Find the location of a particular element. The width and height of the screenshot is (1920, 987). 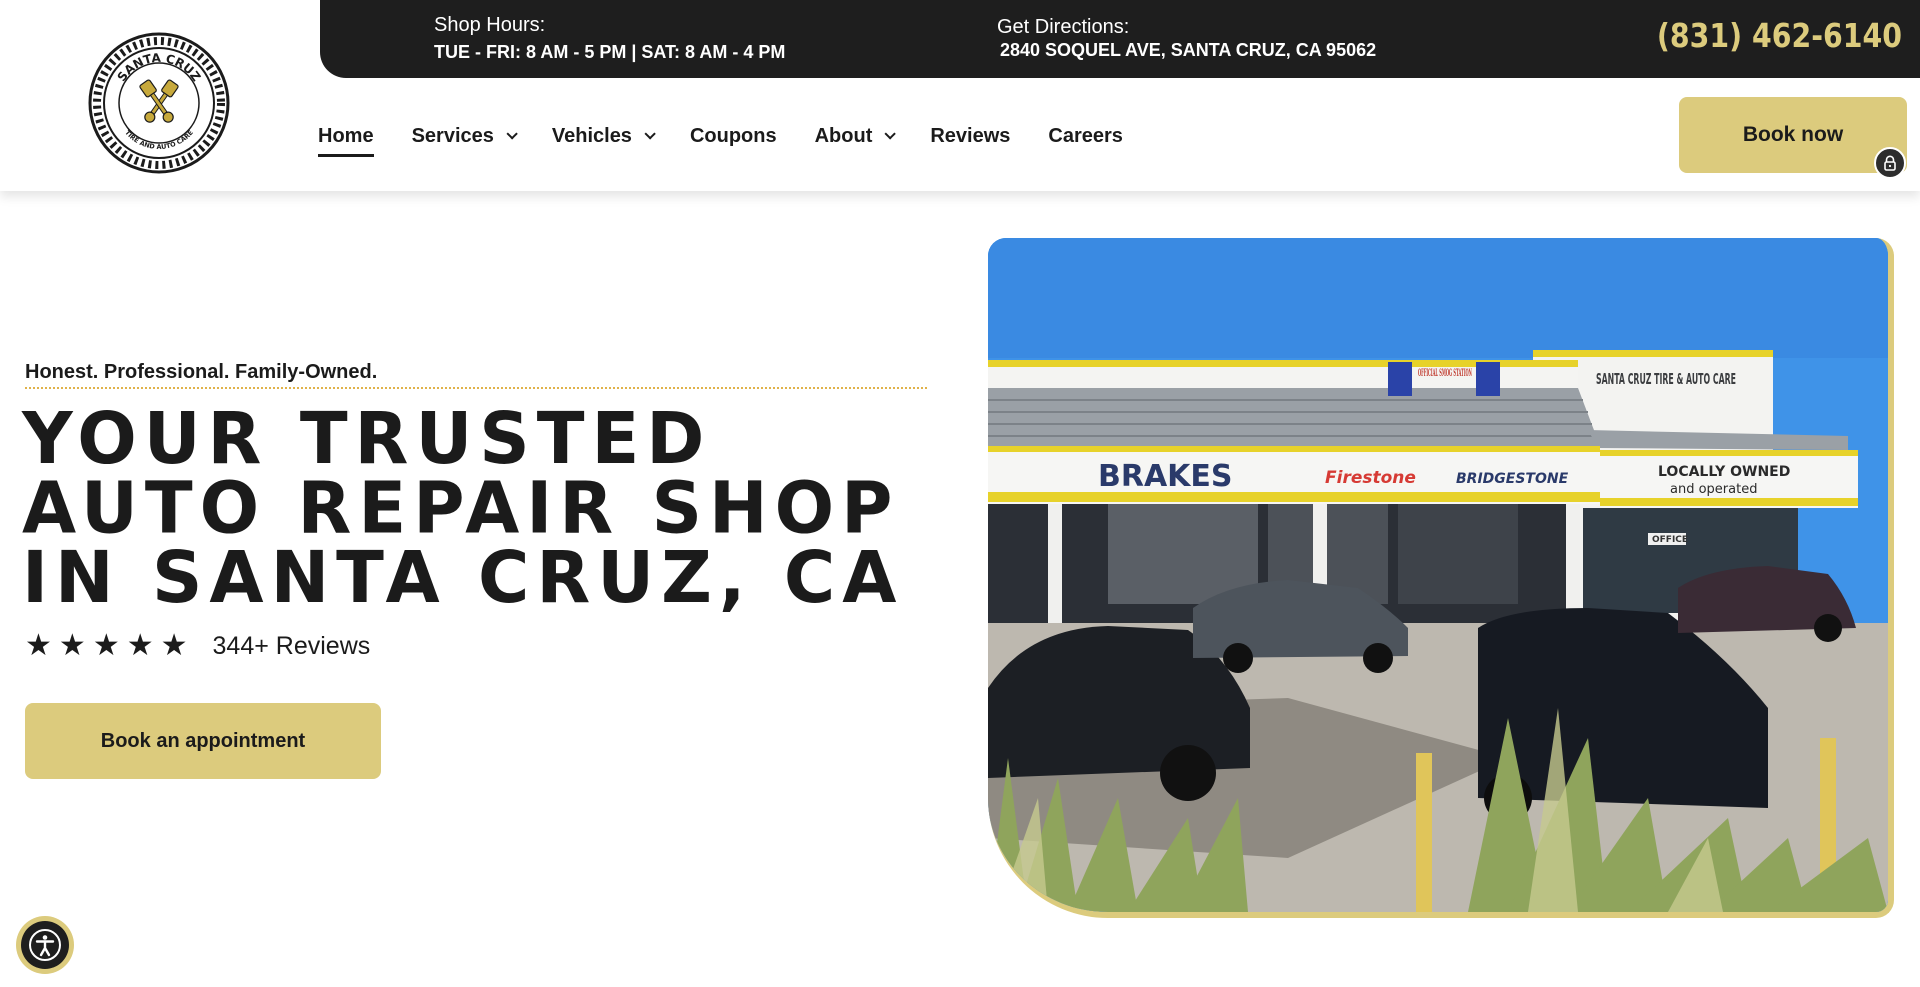

nav-item-label: About is located at coordinates (843, 135).